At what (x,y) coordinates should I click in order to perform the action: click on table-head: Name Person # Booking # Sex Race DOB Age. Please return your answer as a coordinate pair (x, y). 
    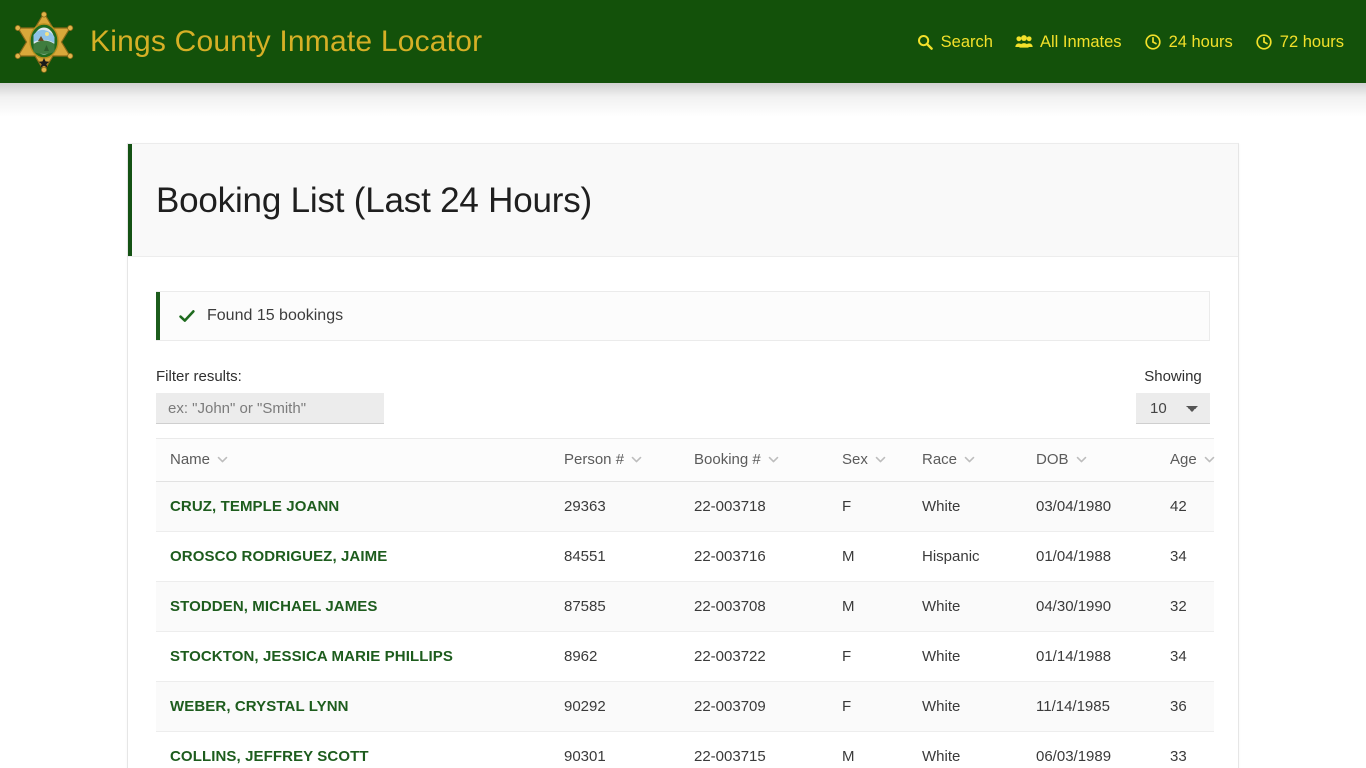
    Looking at the image, I should click on (685, 460).